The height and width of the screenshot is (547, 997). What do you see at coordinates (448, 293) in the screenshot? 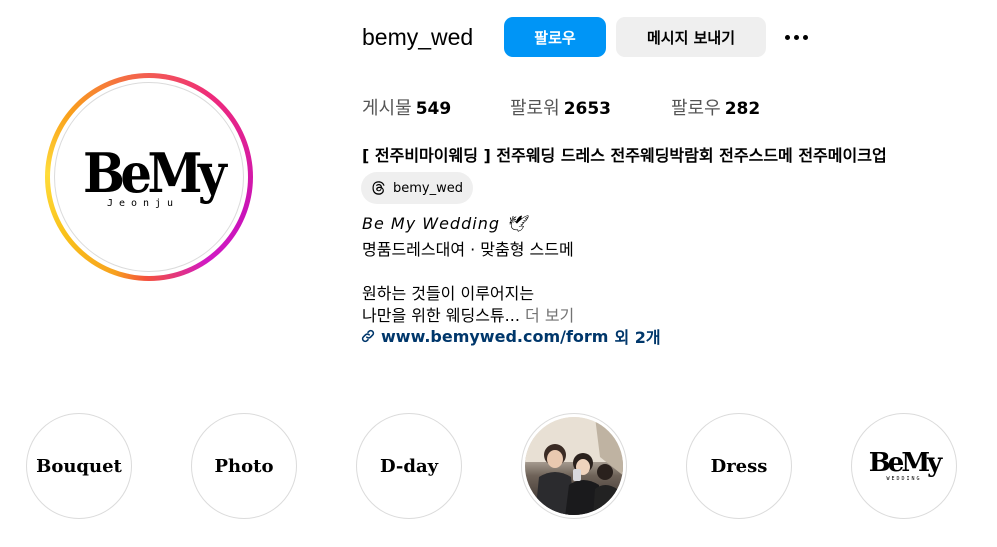
I see `bio-line-3: 원하는 것들이 이루어지는` at bounding box center [448, 293].